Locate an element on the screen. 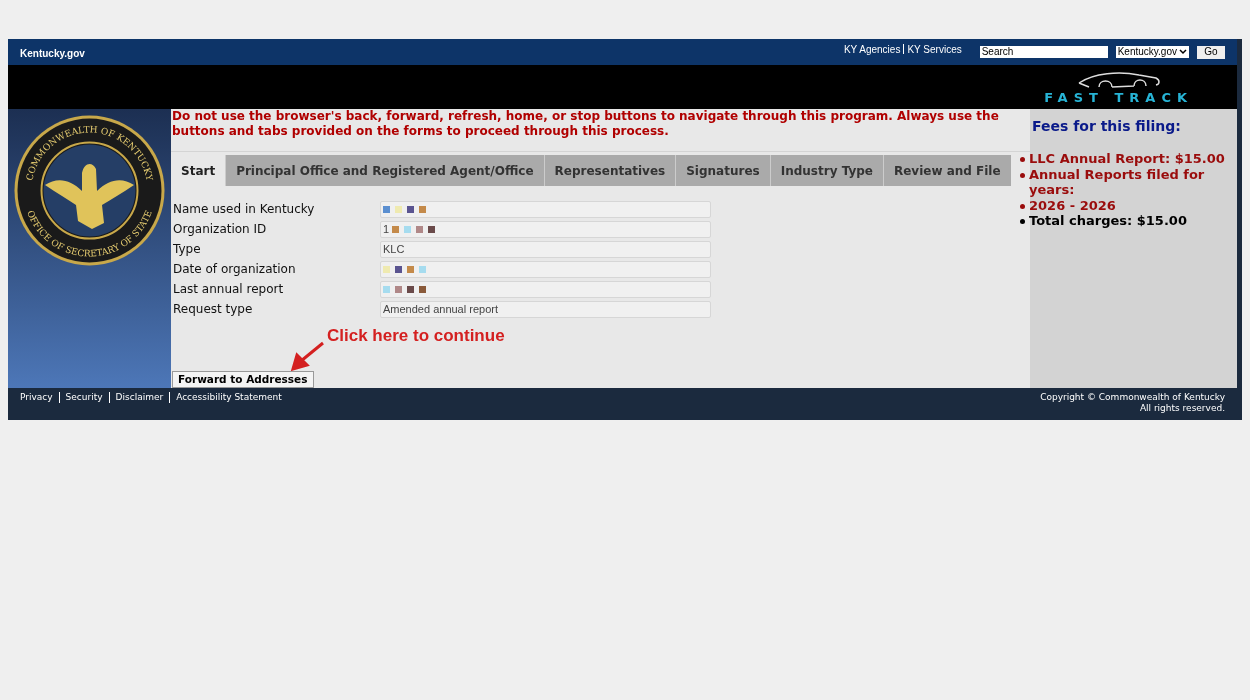 The height and width of the screenshot is (700, 1250). field-label: Request type is located at coordinates (213, 309).